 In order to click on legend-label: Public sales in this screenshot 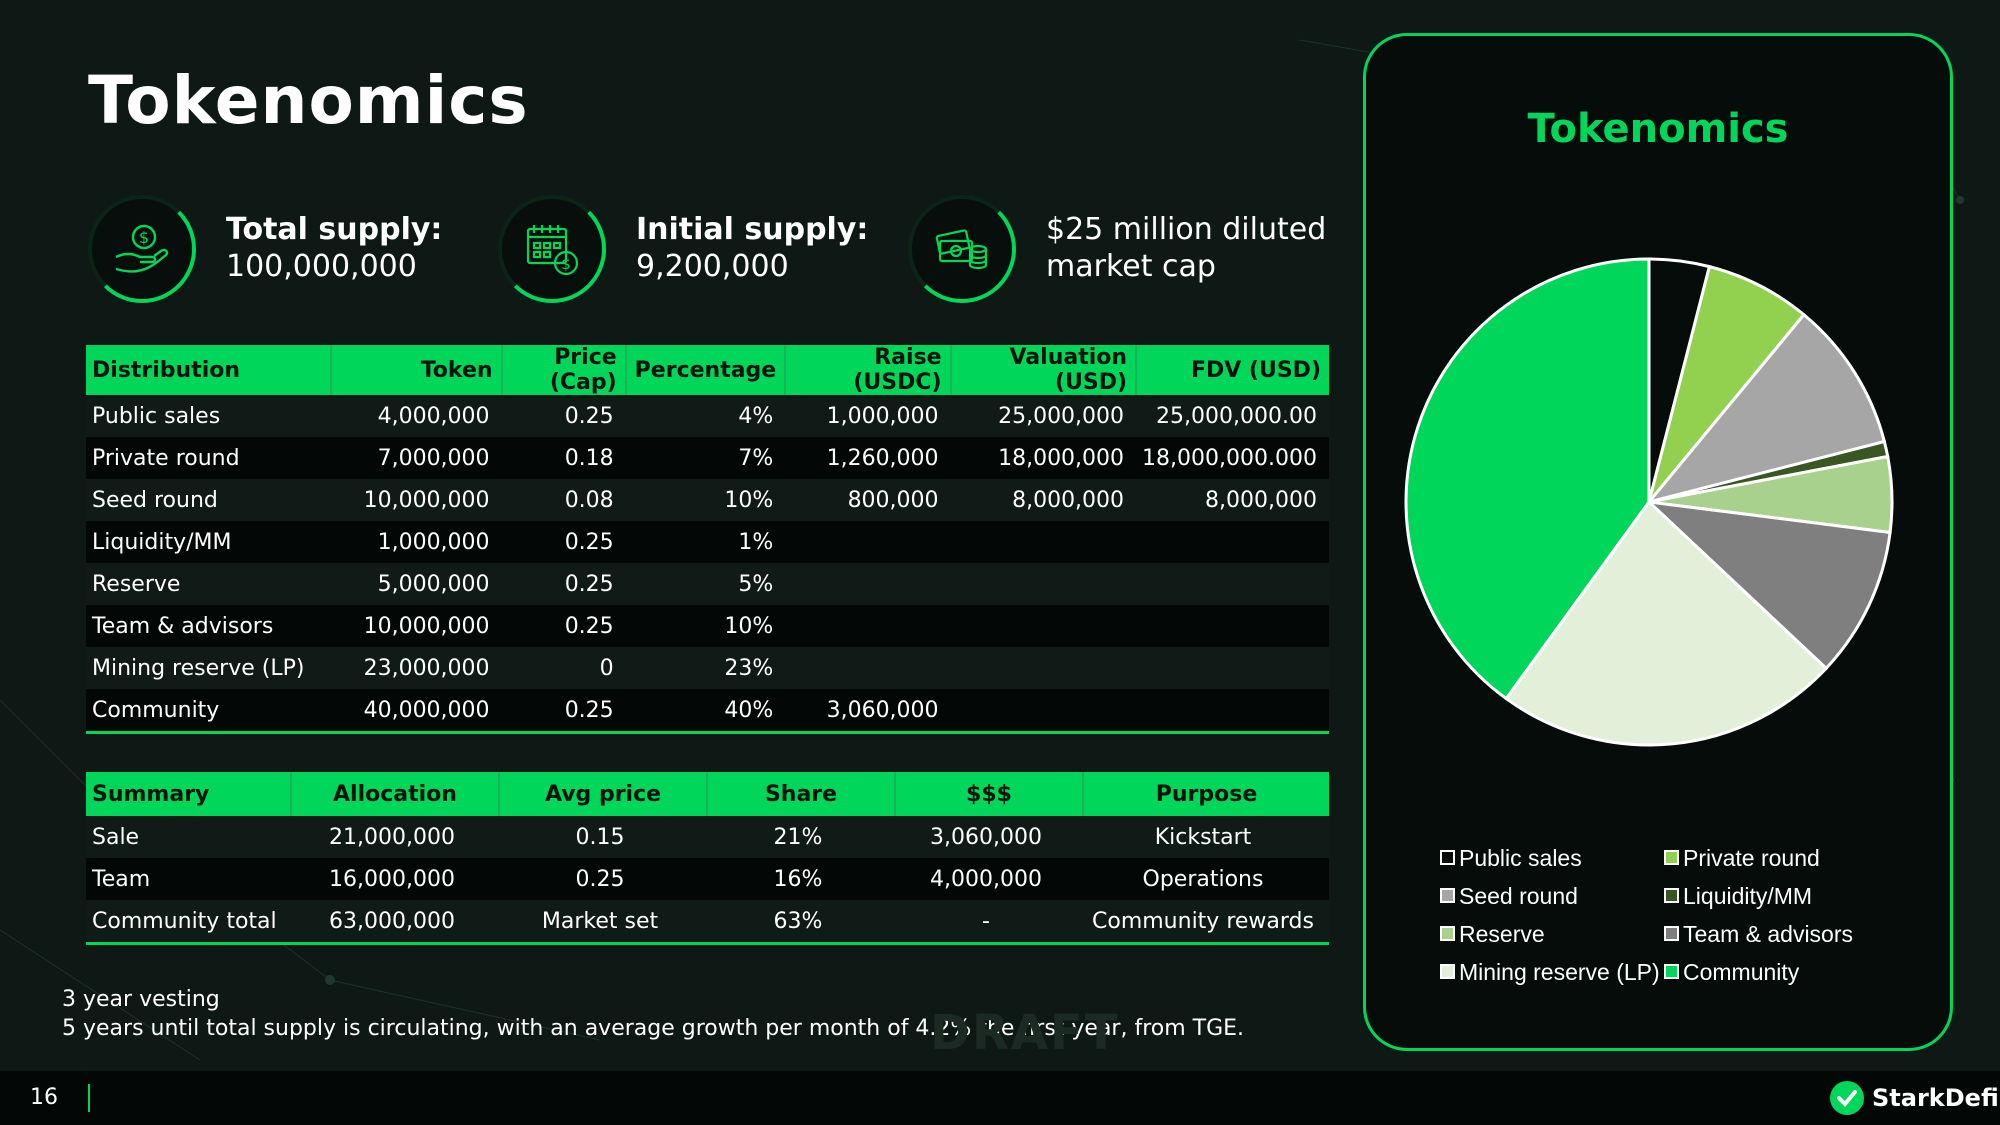, I will do `click(1520, 858)`.